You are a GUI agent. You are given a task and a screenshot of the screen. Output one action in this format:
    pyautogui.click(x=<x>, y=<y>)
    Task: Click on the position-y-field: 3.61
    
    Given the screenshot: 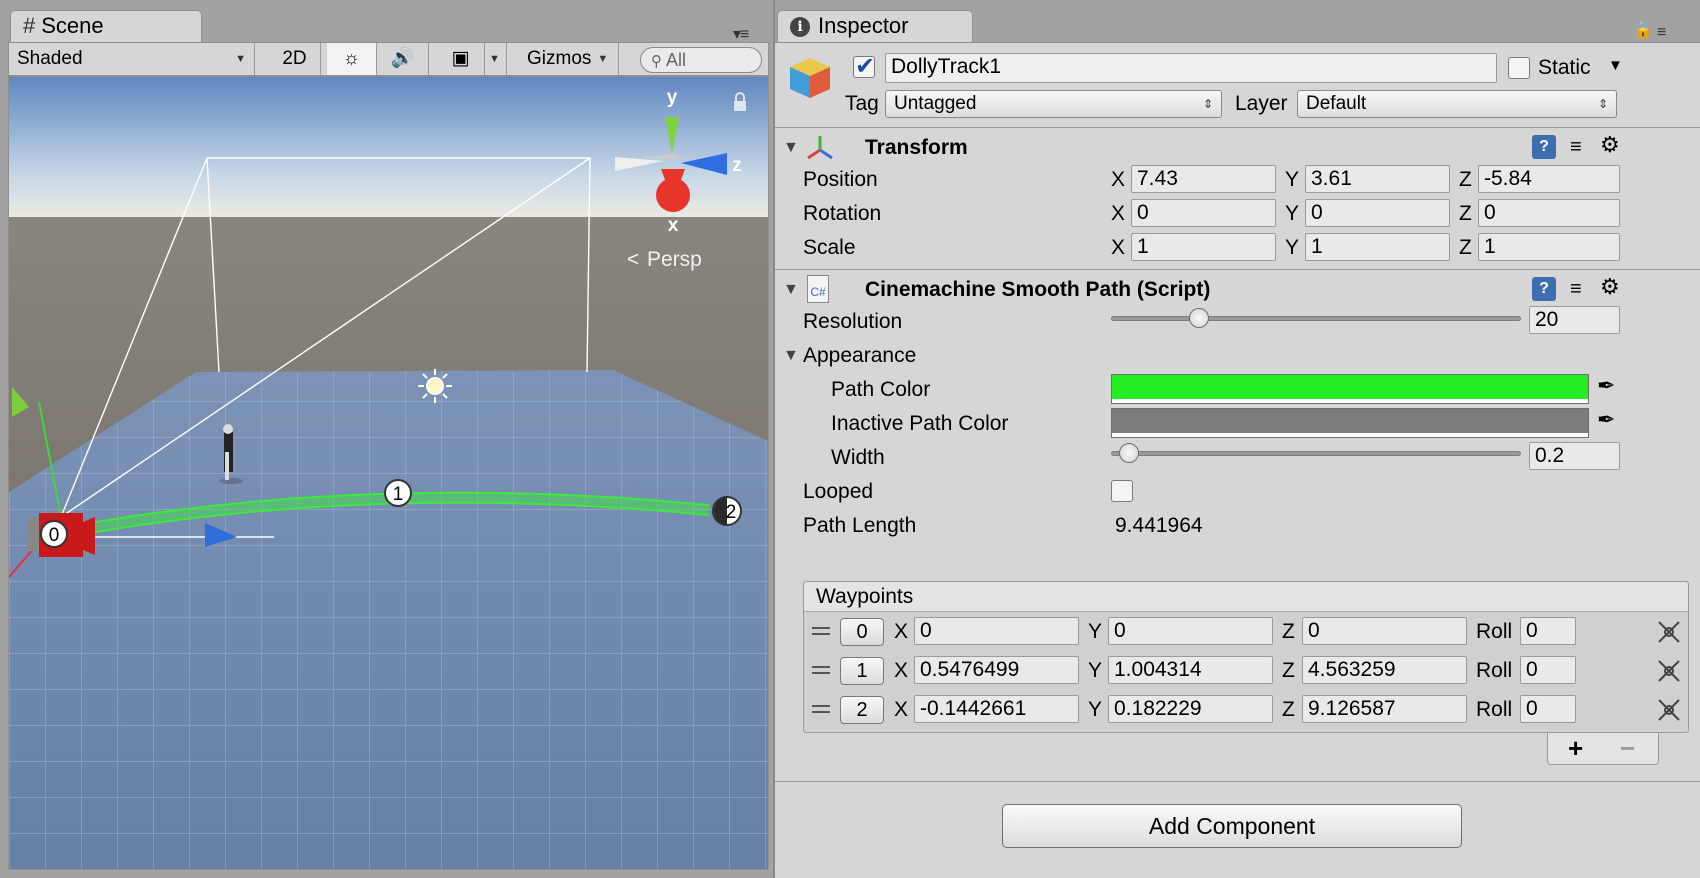 What is the action you would take?
    pyautogui.click(x=1377, y=179)
    